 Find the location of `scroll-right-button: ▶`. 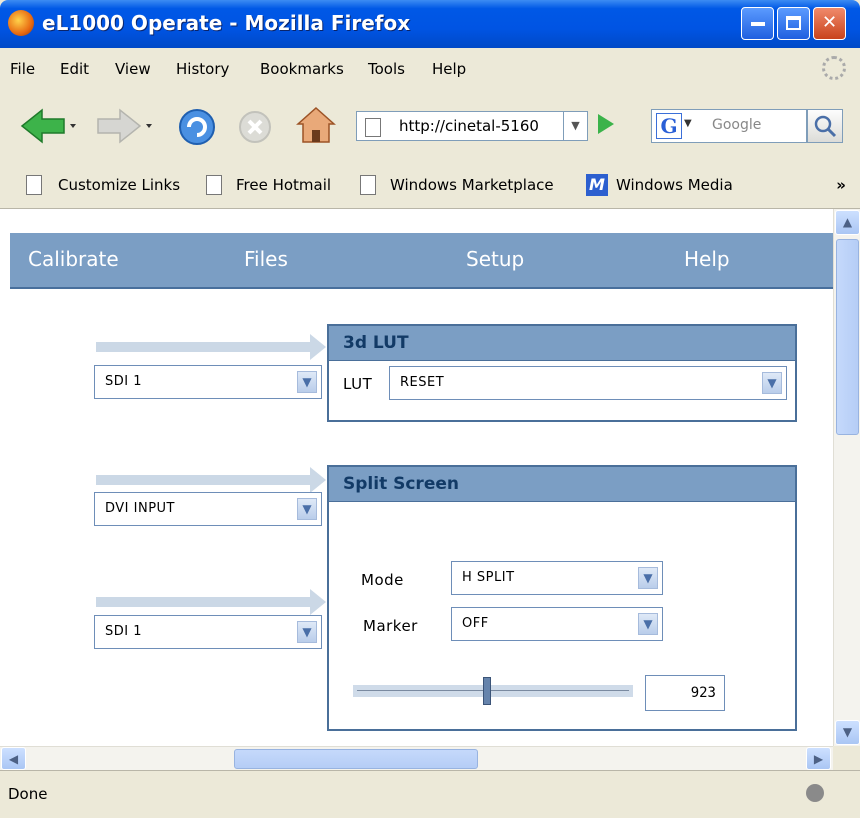

scroll-right-button: ▶ is located at coordinates (818, 758).